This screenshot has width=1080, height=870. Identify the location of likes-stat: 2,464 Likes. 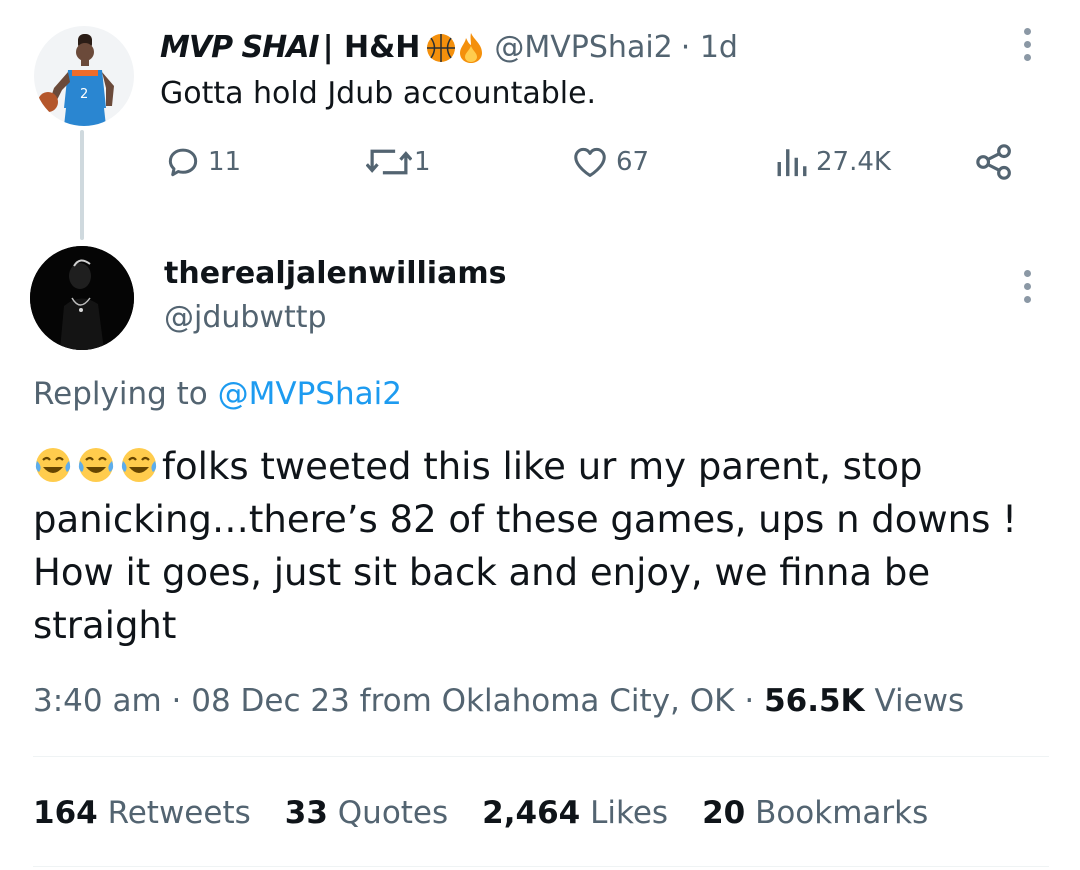
(575, 813).